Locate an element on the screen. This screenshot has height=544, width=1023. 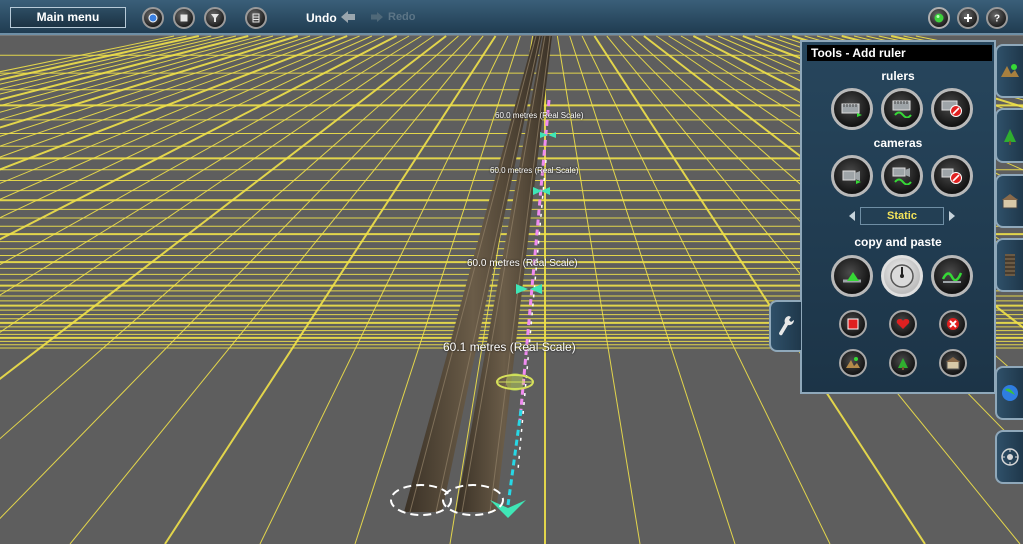
ruler-delete-button is located at coordinates (952, 109).